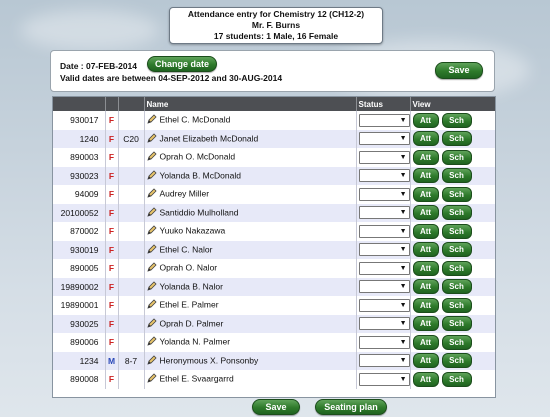 This screenshot has width=550, height=417. I want to click on current-date: Date : 07-FEB-2014, so click(99, 66).